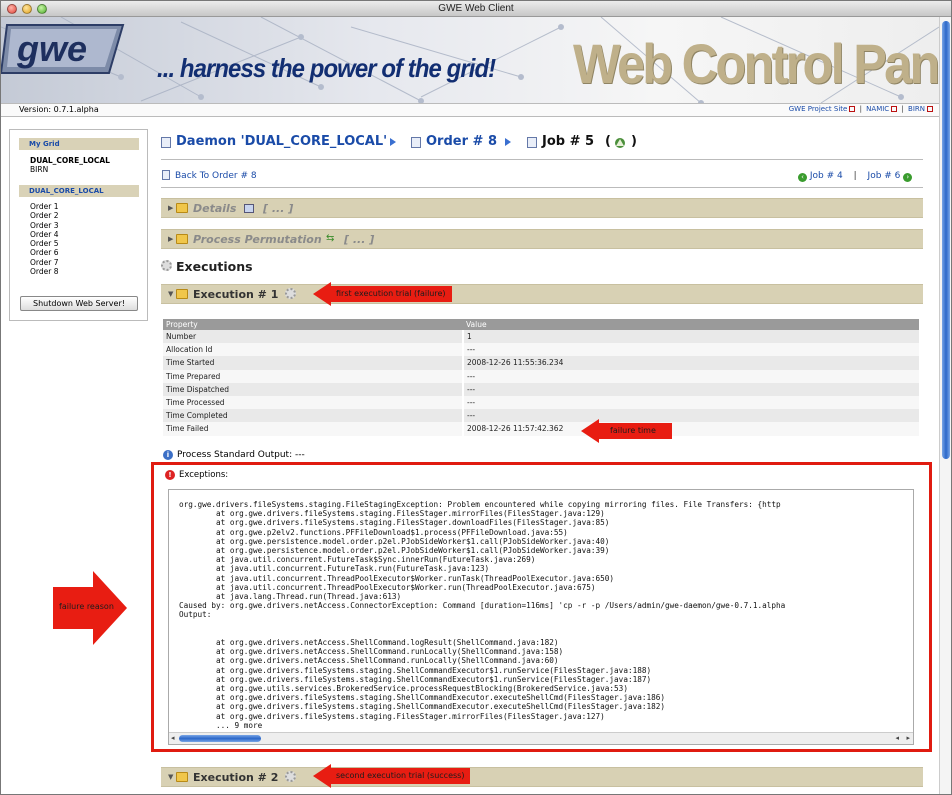  I want to click on gwe-project-site-link: GWE Project Site, so click(818, 109).